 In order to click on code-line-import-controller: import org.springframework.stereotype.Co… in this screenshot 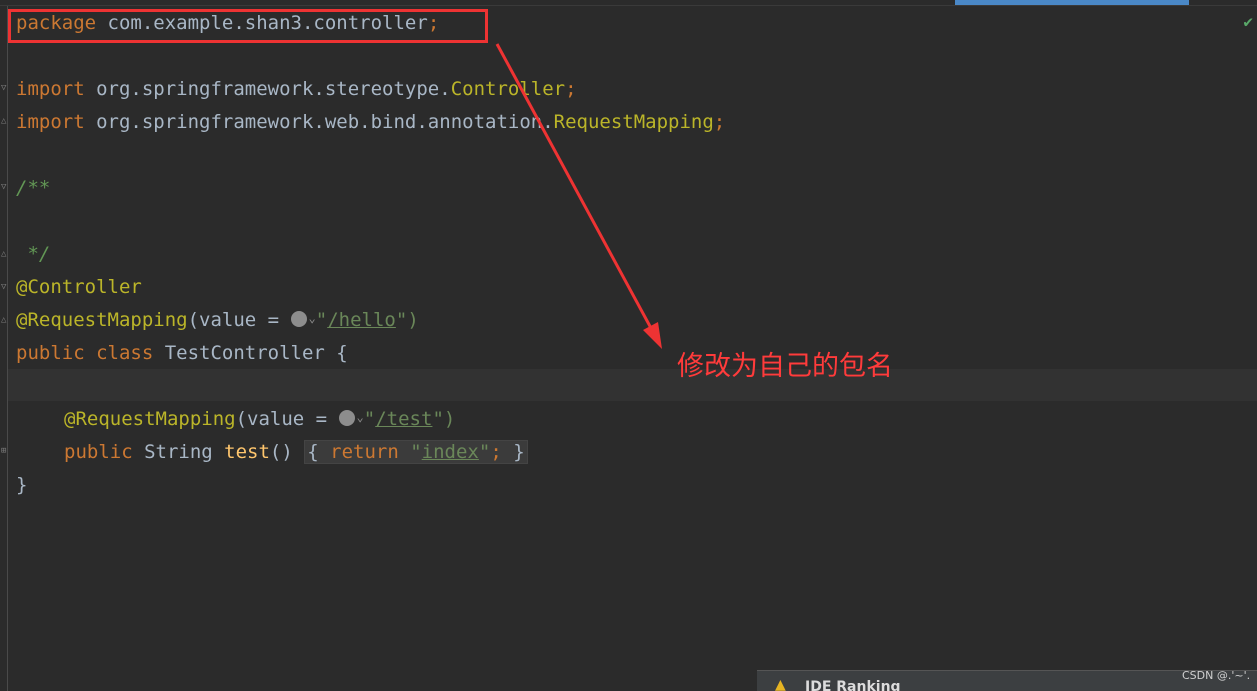, I will do `click(296, 89)`.